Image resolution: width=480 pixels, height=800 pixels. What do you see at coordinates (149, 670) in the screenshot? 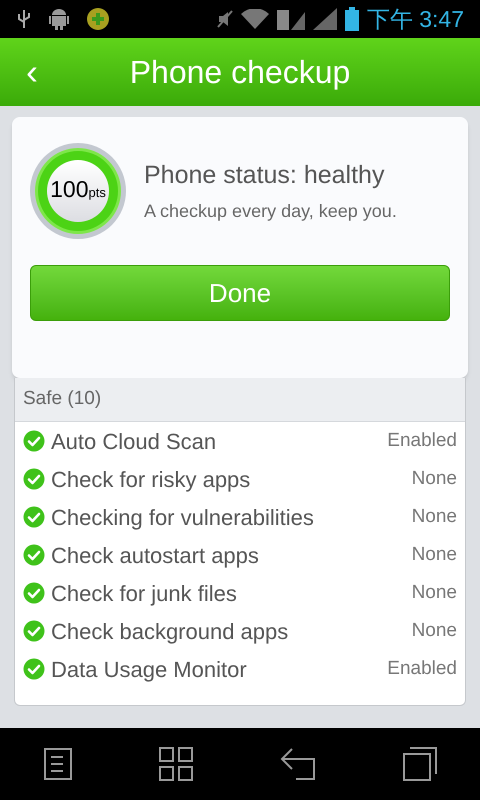
I see `item-label: Data Usage Monitor` at bounding box center [149, 670].